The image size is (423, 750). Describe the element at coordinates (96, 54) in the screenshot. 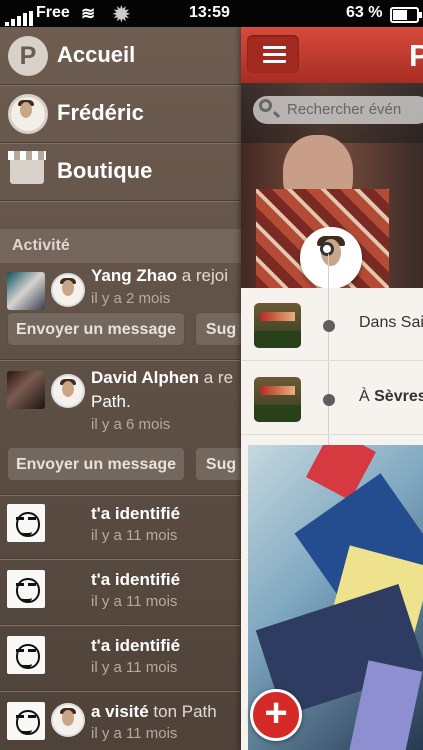

I see `menu-item-label: Accueil` at that location.